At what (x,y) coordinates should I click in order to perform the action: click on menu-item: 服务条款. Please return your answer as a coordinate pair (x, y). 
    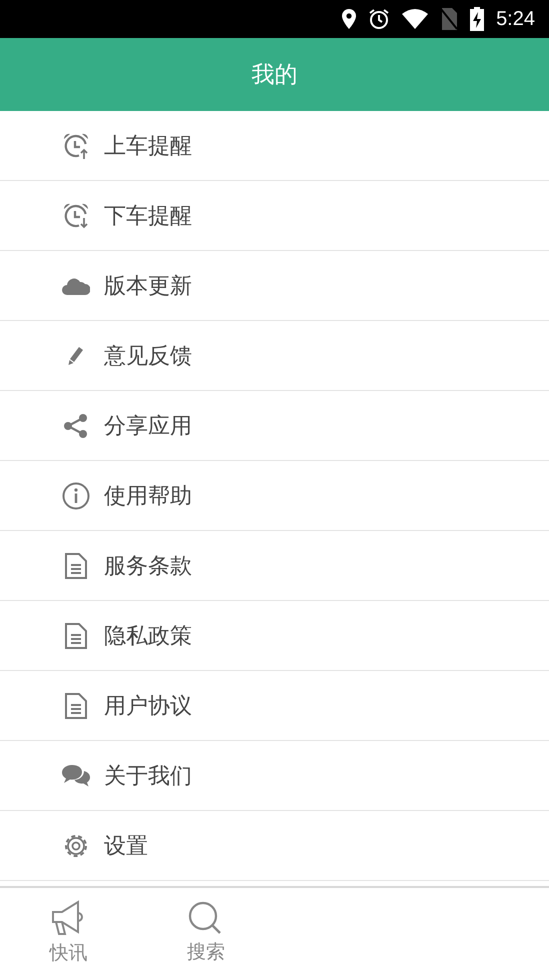
    Looking at the image, I should click on (274, 566).